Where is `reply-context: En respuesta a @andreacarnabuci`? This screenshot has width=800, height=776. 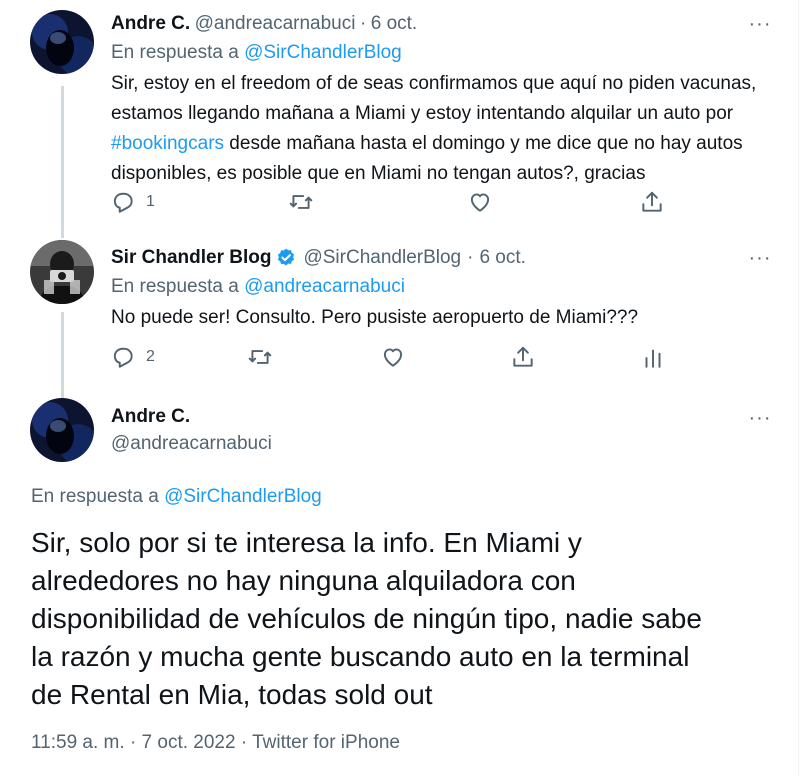
reply-context: En respuesta a @andreacarnabuci is located at coordinates (258, 287).